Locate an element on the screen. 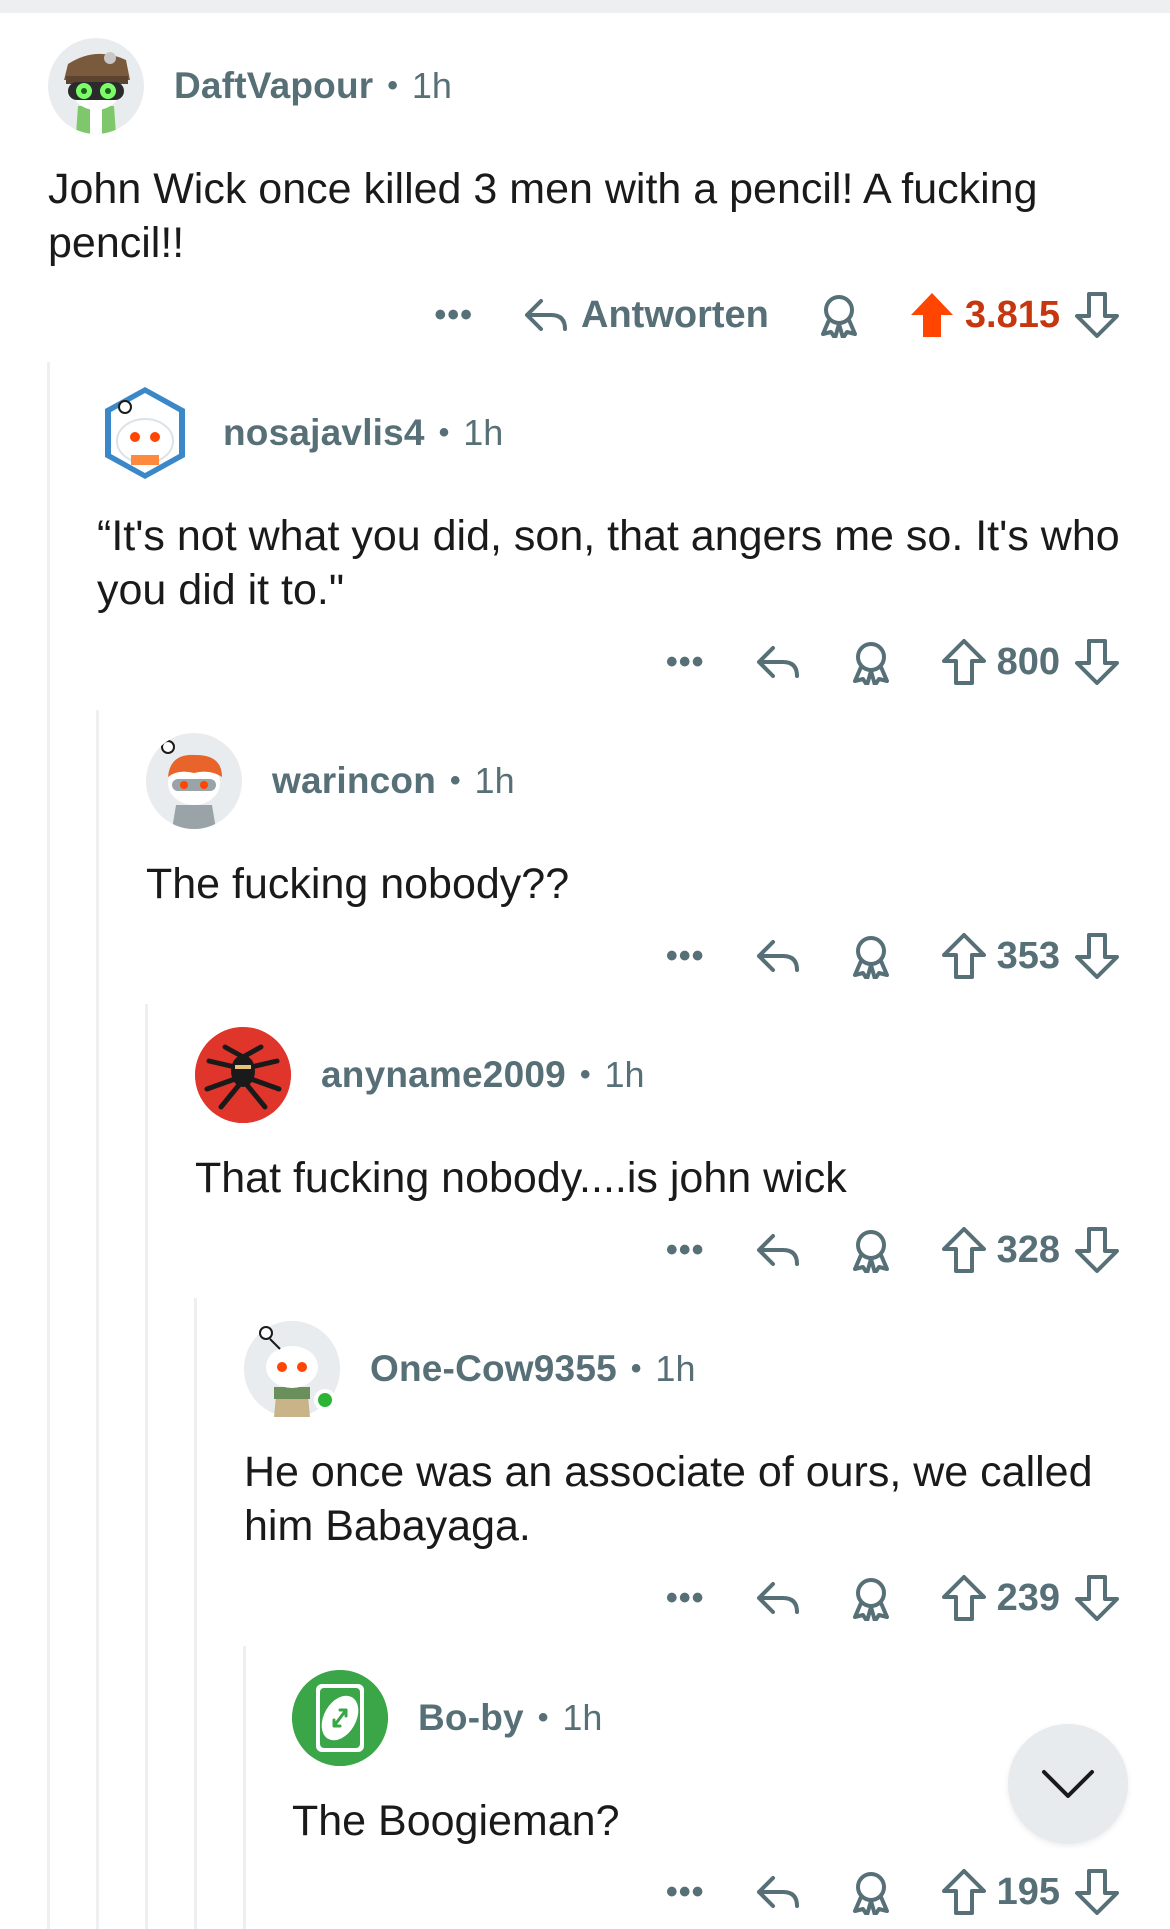 The width and height of the screenshot is (1170, 1929). comment-actions: ••• Antworten 3.815 is located at coordinates (777, 315).